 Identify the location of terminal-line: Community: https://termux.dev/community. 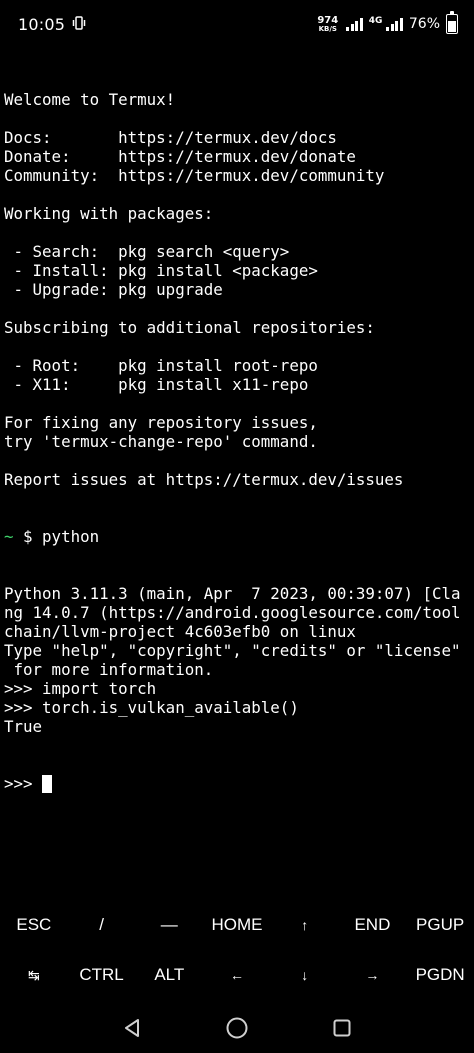
(194, 175).